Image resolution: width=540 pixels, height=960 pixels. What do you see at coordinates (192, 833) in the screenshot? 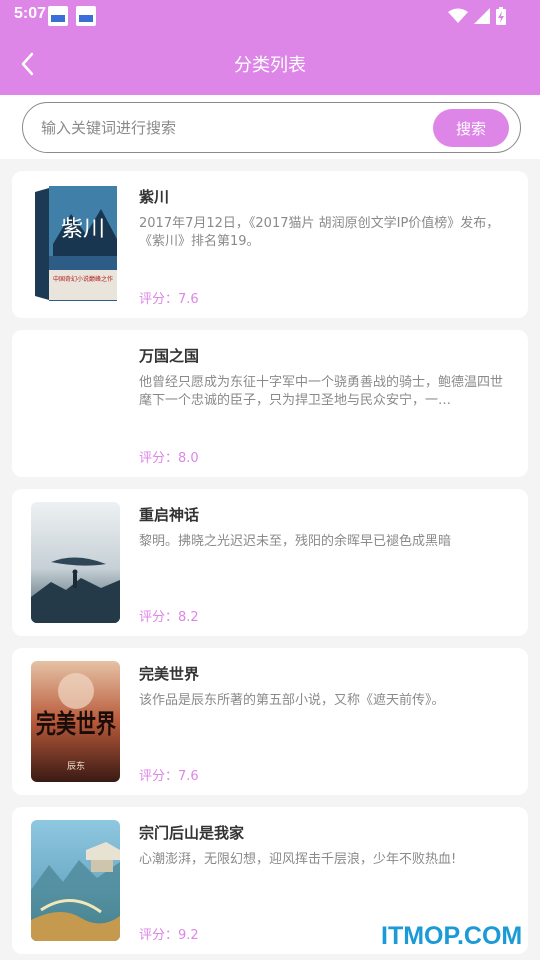
I see `book-title: 宗门后山是我家` at bounding box center [192, 833].